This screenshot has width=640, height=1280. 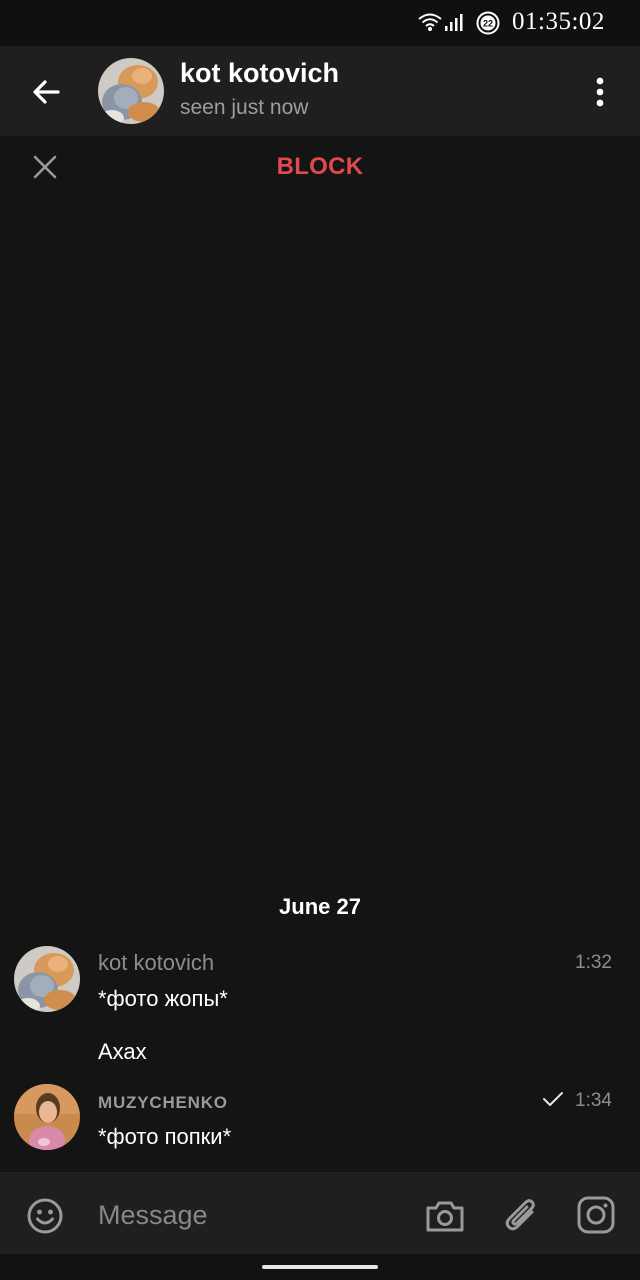 What do you see at coordinates (122, 1051) in the screenshot?
I see `message-text: Ахах` at bounding box center [122, 1051].